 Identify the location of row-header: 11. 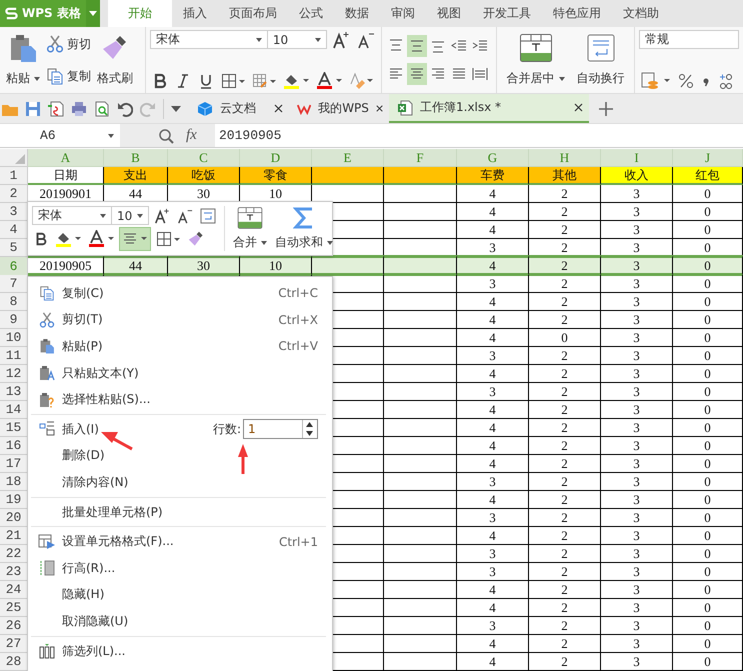
(14, 356).